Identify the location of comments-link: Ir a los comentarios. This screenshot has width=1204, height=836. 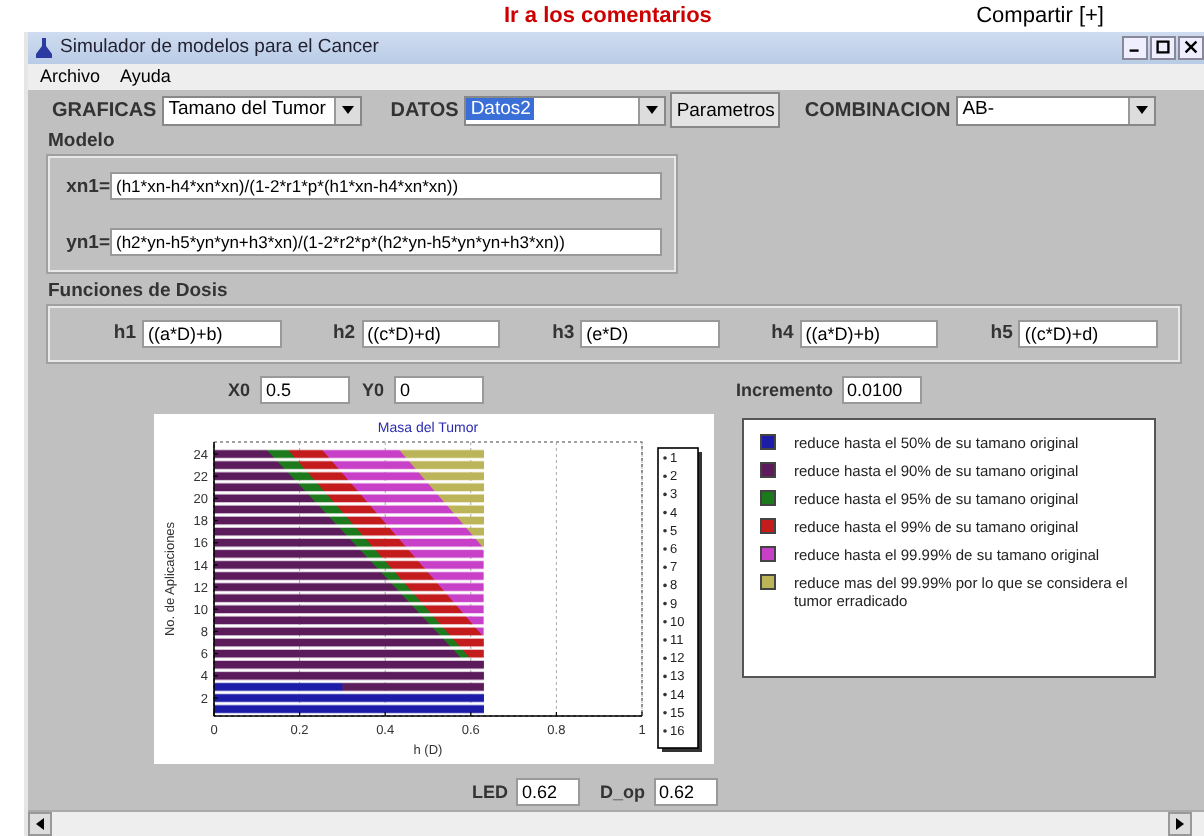
(608, 16).